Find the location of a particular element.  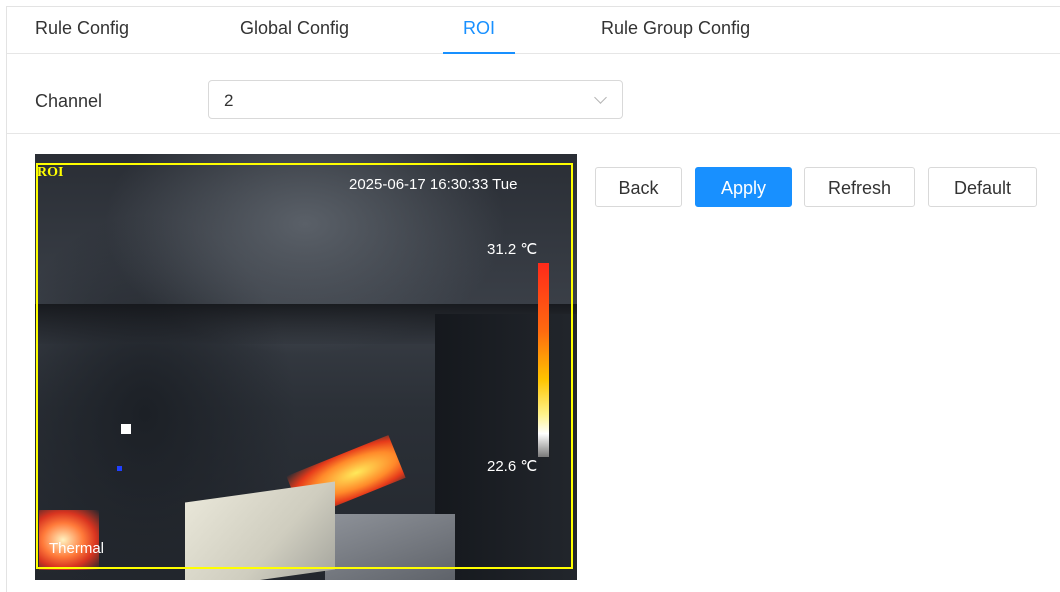

apply-button: Apply is located at coordinates (743, 187).